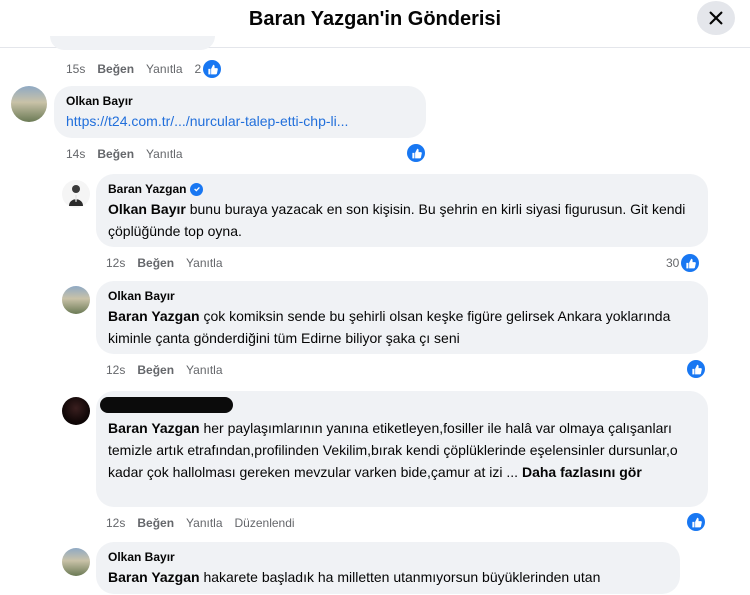  What do you see at coordinates (265, 523) in the screenshot?
I see `edited-label: Düzenlendi` at bounding box center [265, 523].